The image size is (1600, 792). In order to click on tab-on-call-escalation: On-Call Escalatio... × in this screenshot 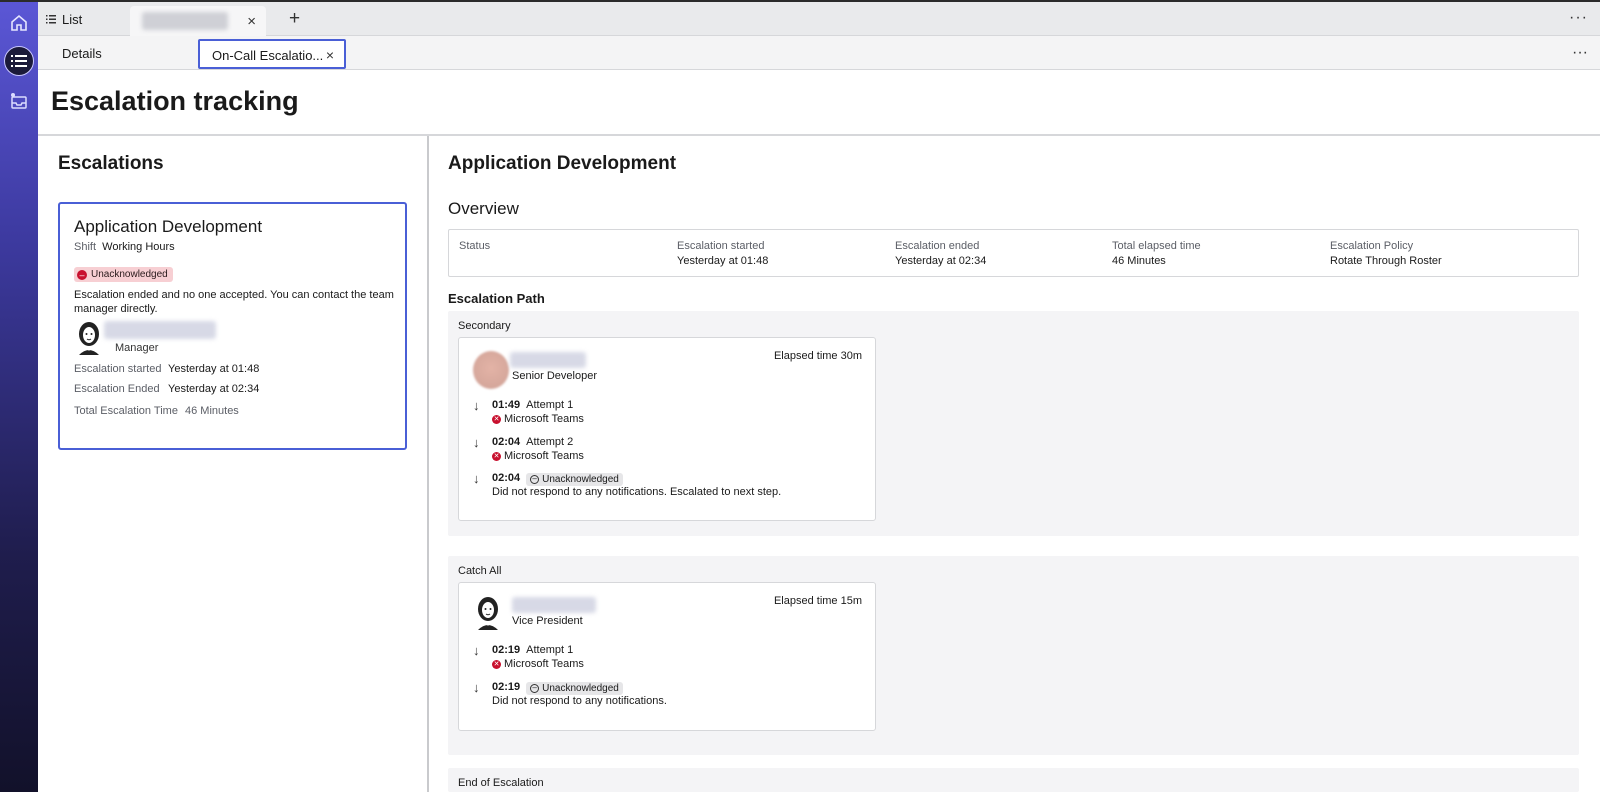, I will do `click(272, 54)`.